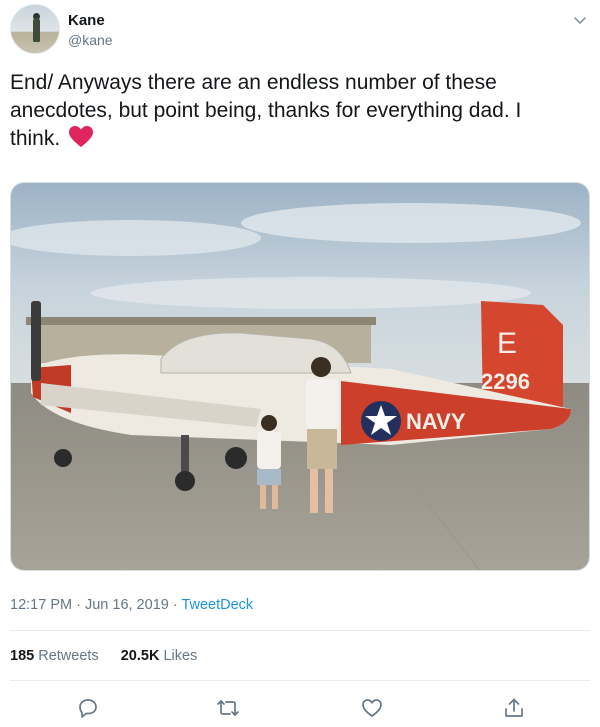 The image size is (600, 727). I want to click on tweet-time: 12:17 PM, so click(41, 605).